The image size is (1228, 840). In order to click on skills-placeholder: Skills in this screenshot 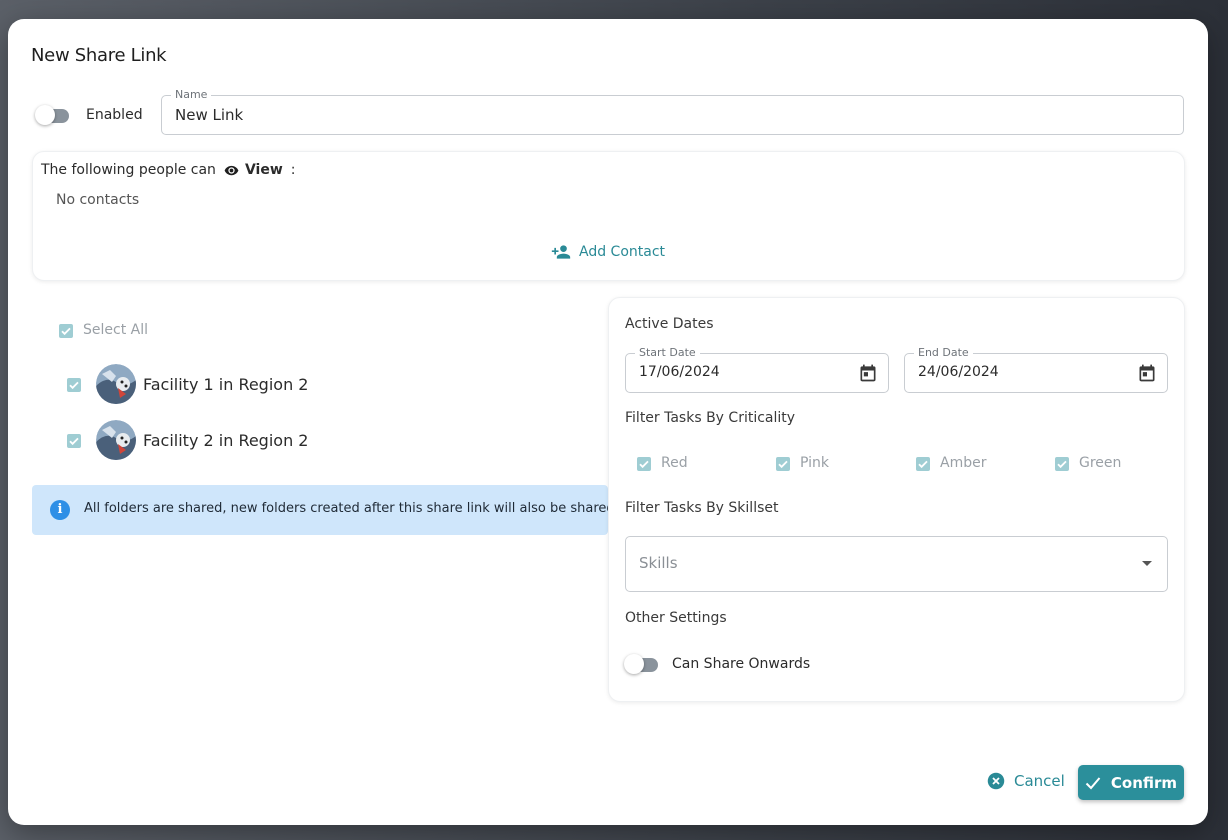, I will do `click(658, 563)`.